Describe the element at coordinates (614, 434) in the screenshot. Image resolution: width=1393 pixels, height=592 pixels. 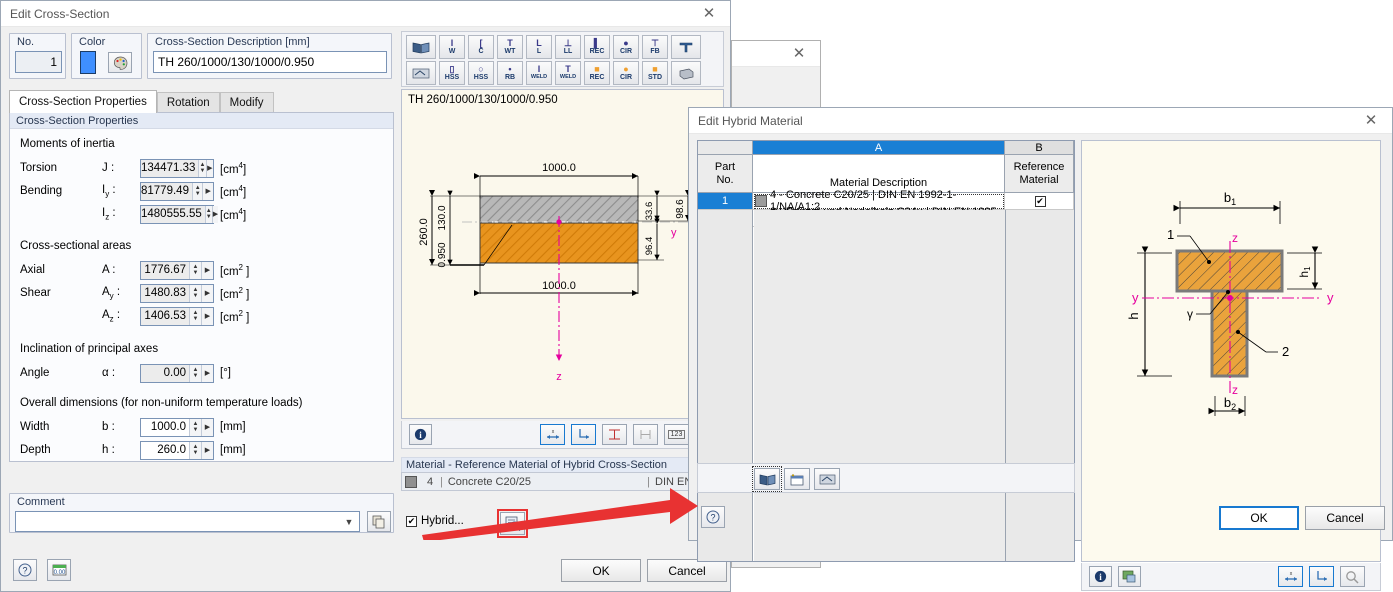
I see `dimension-lines-icon` at that location.